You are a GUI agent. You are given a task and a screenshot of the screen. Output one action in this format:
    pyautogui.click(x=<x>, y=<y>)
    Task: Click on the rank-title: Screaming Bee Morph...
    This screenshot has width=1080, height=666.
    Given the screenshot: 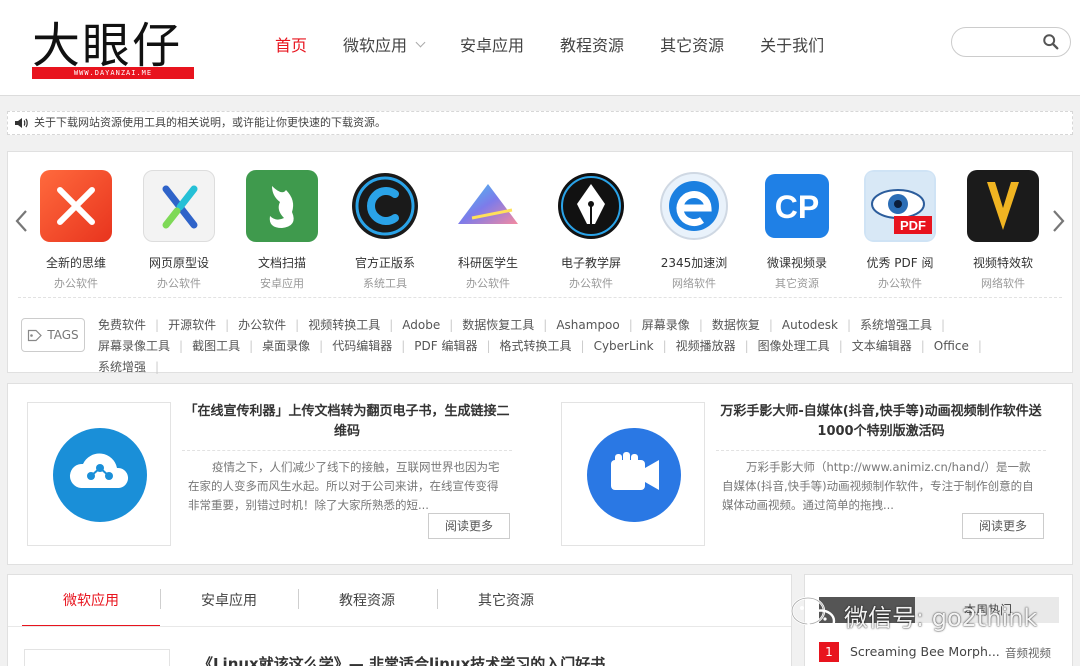 What is the action you would take?
    pyautogui.click(x=925, y=651)
    